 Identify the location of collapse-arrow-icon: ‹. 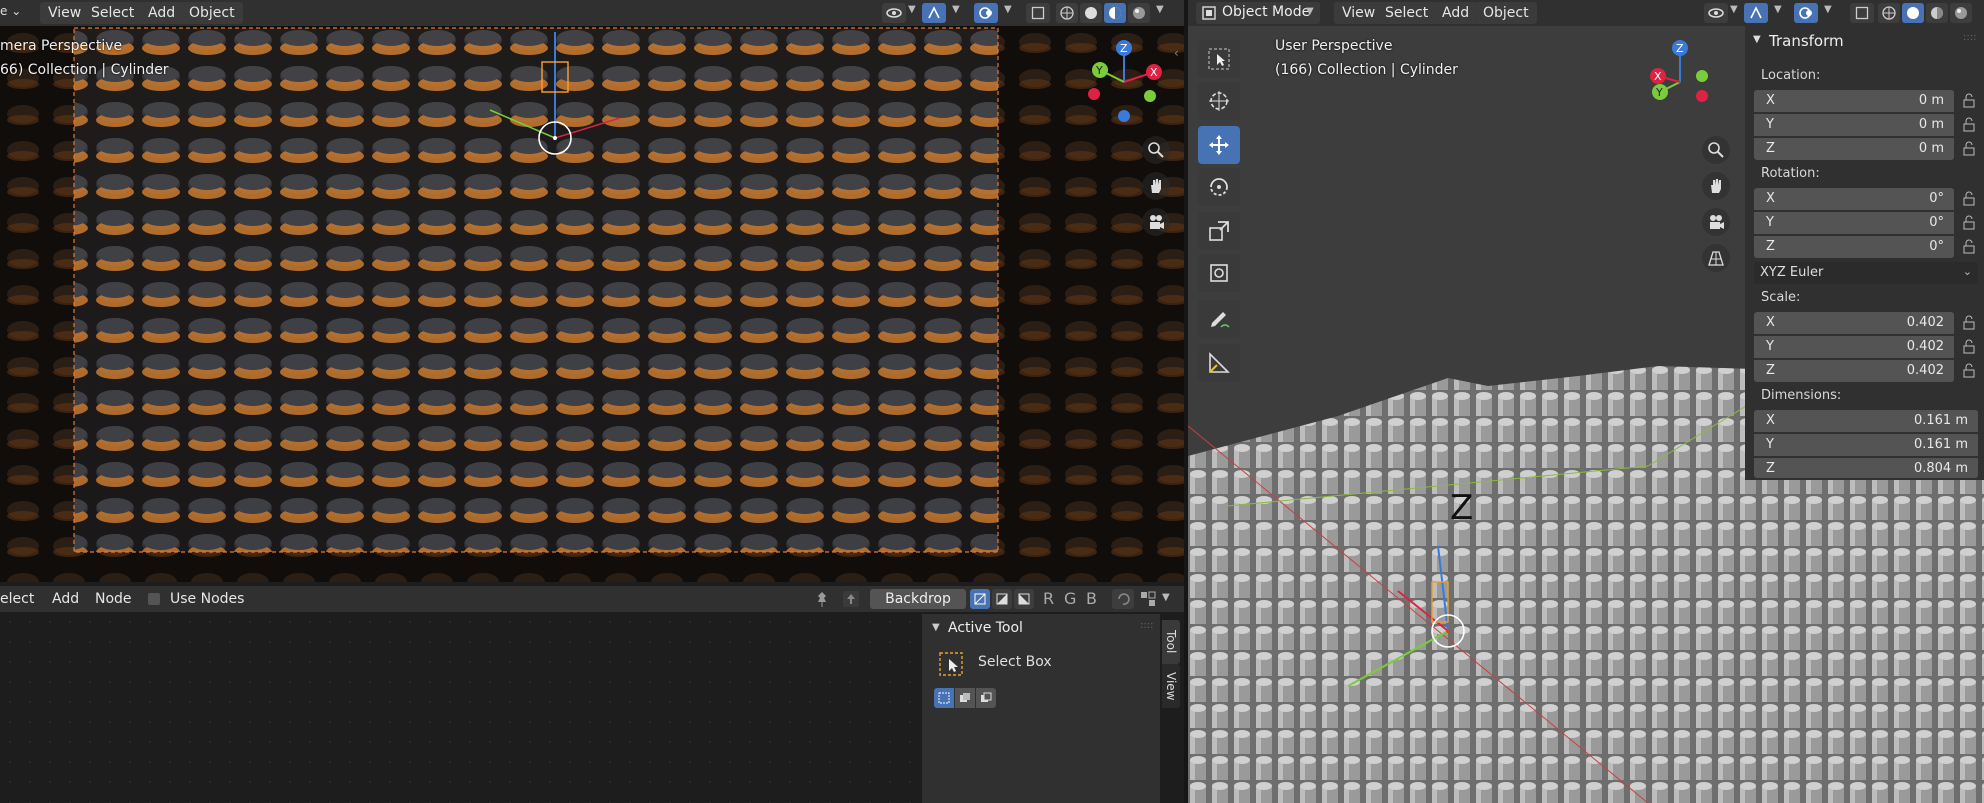
(1176, 53).